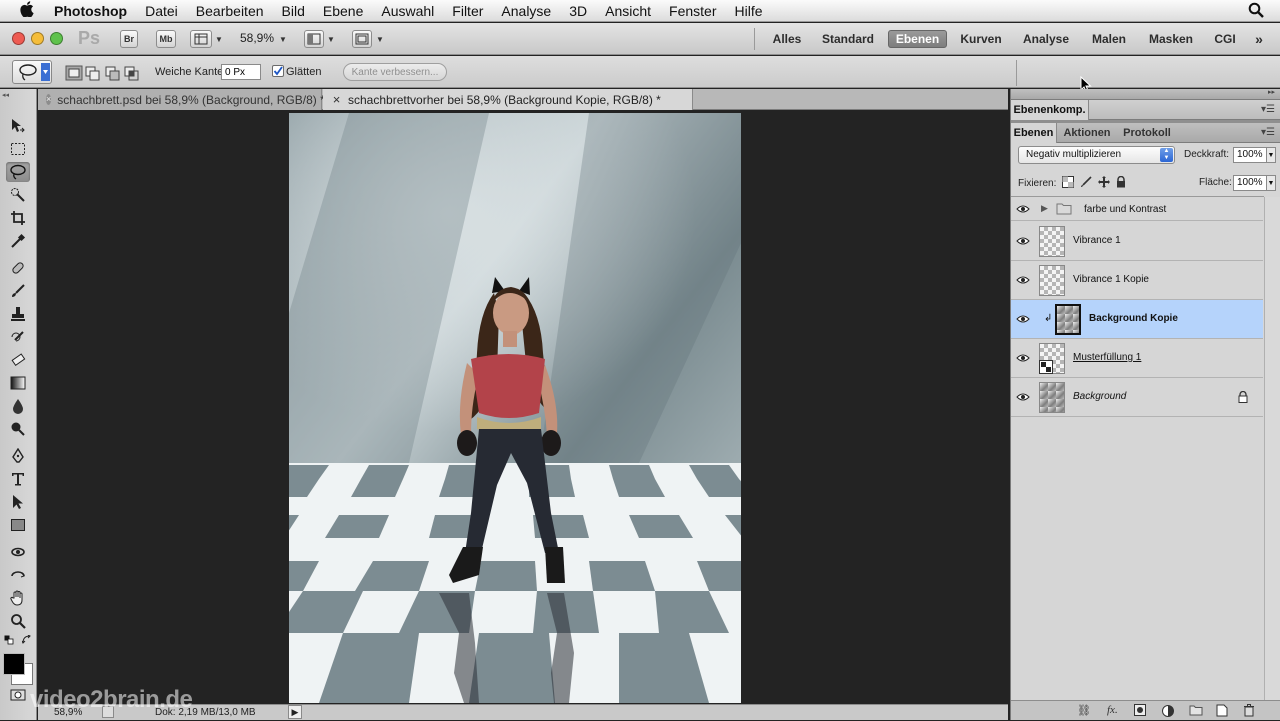 The height and width of the screenshot is (721, 1280). Describe the element at coordinates (692, 11) in the screenshot. I see `menu-fenster: Fenster` at that location.